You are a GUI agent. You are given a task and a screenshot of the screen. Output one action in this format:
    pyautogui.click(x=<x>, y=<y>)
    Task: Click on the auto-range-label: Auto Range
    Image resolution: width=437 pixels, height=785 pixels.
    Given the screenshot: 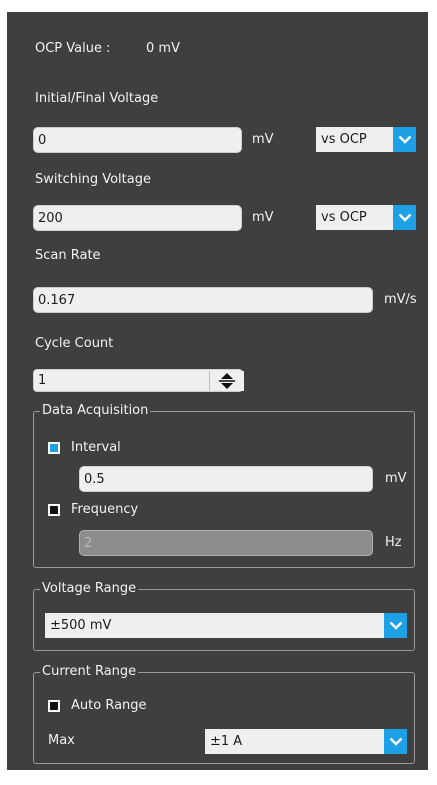 What is the action you would take?
    pyautogui.click(x=109, y=705)
    